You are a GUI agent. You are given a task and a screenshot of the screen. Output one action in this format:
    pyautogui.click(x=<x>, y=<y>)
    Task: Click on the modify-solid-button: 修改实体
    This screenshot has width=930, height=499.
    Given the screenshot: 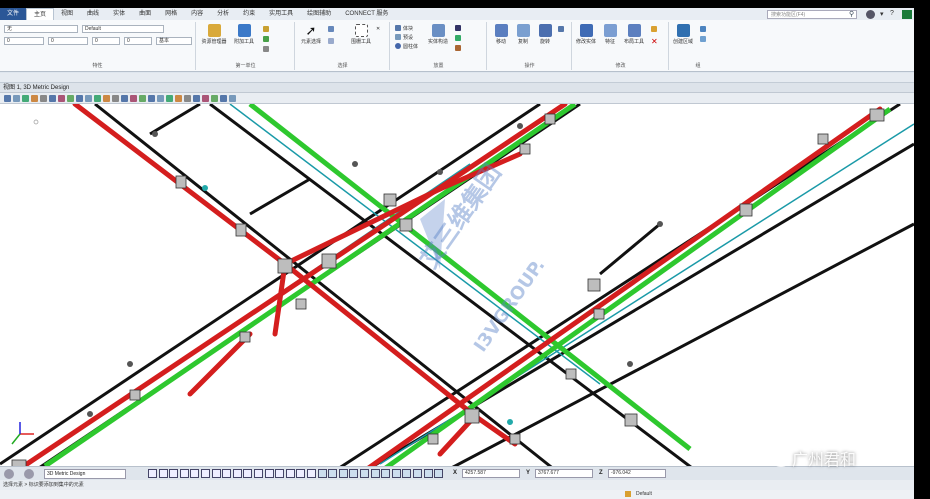 What is the action you would take?
    pyautogui.click(x=586, y=34)
    